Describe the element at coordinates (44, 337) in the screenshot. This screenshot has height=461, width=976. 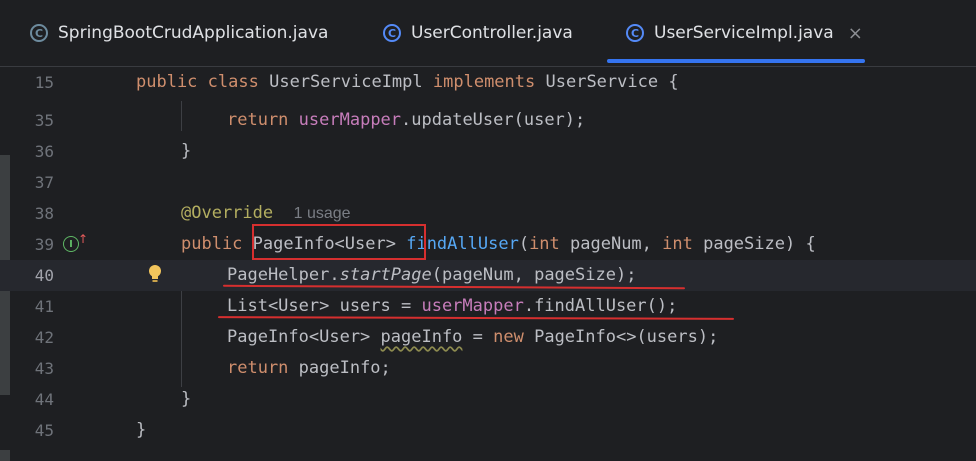
I see `line-number: 42` at that location.